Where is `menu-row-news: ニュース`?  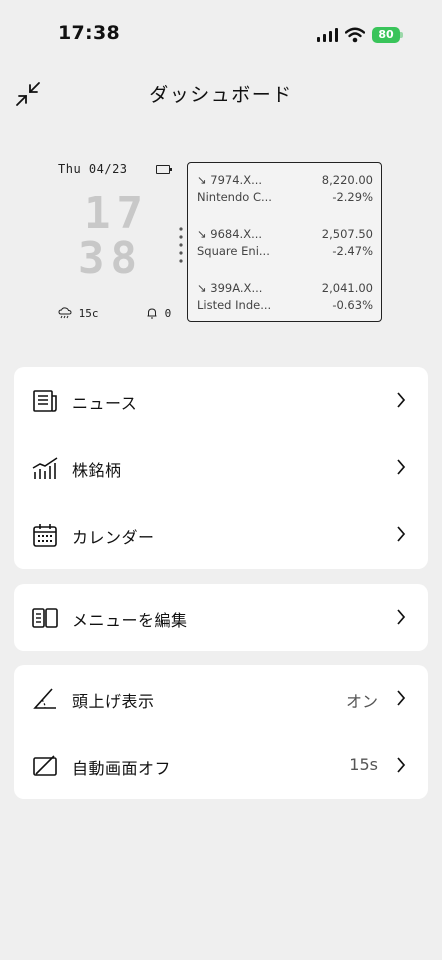 menu-row-news: ニュース is located at coordinates (221, 400).